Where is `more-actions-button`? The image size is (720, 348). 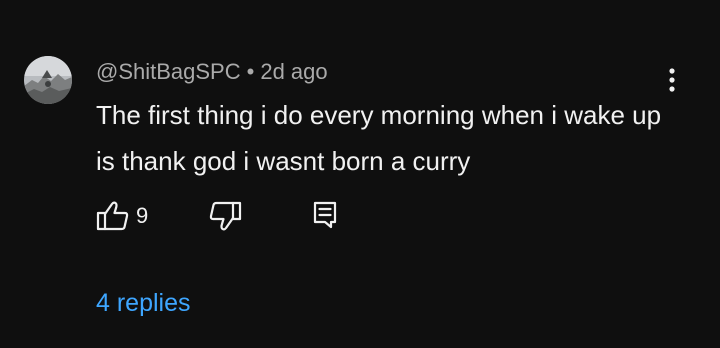 more-actions-button is located at coordinates (672, 81).